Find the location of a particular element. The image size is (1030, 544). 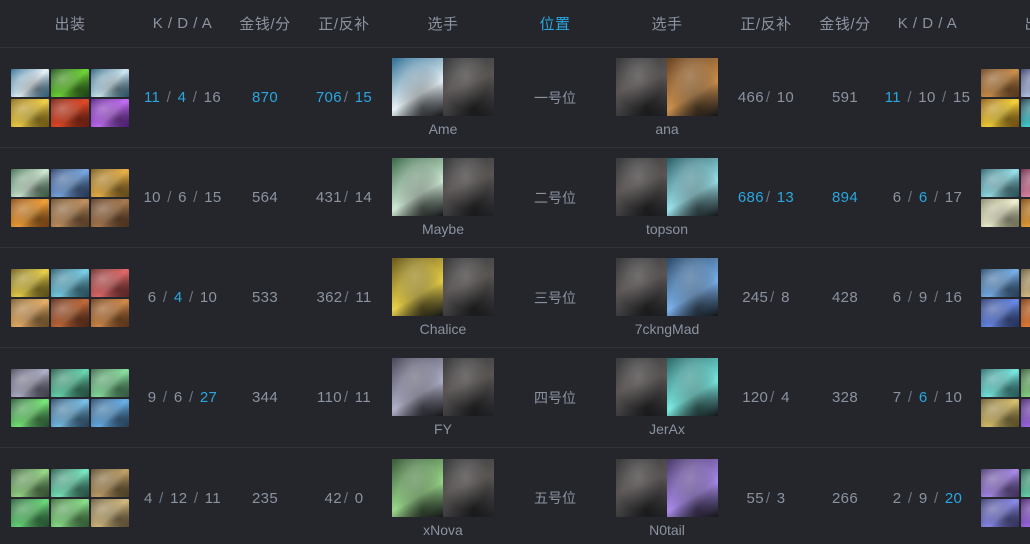

denies-value: 4 is located at coordinates (785, 397).